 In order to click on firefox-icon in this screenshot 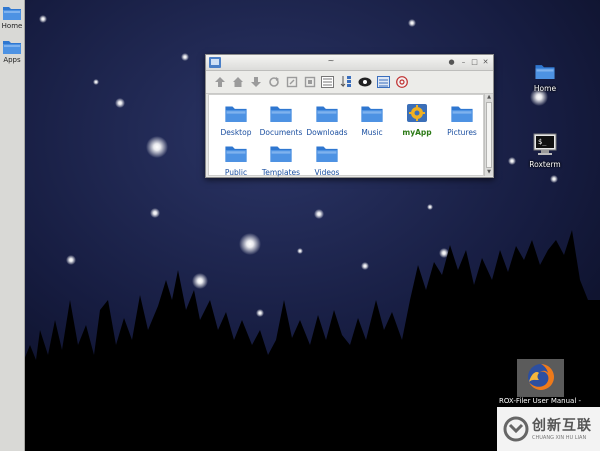, I will do `click(541, 377)`.